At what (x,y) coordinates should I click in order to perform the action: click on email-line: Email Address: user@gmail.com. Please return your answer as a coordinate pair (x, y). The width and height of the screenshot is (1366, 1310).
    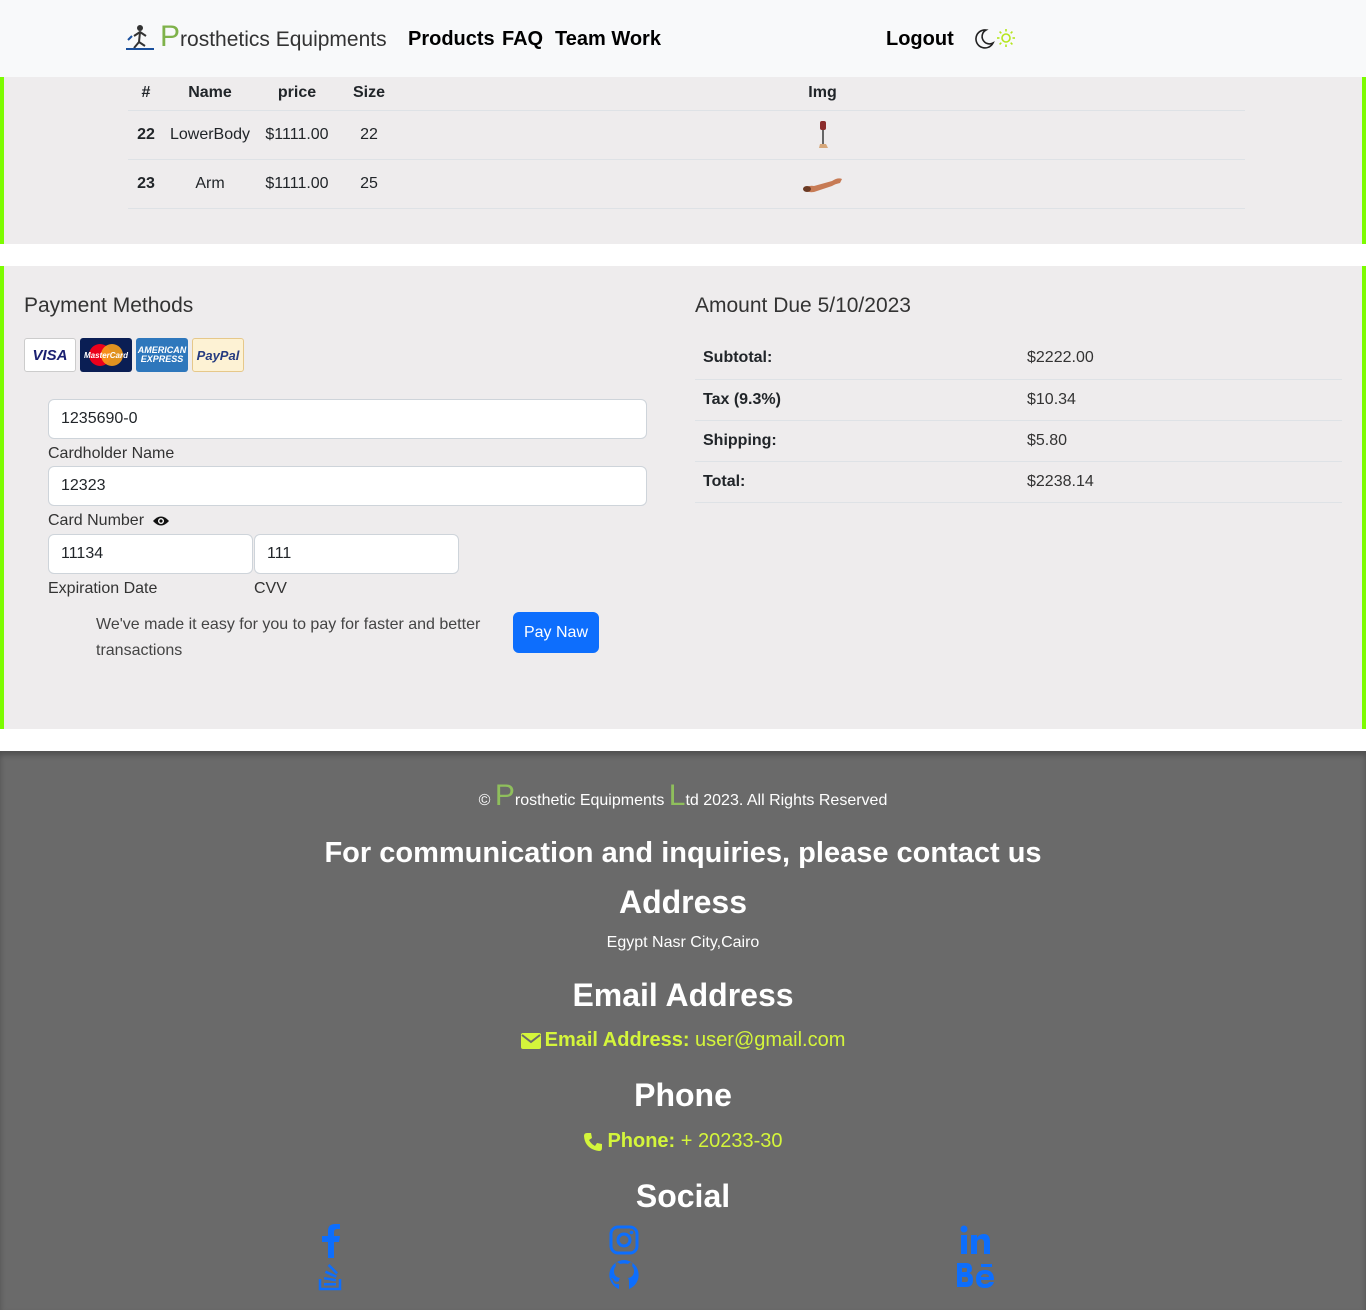
    Looking at the image, I should click on (683, 1040).